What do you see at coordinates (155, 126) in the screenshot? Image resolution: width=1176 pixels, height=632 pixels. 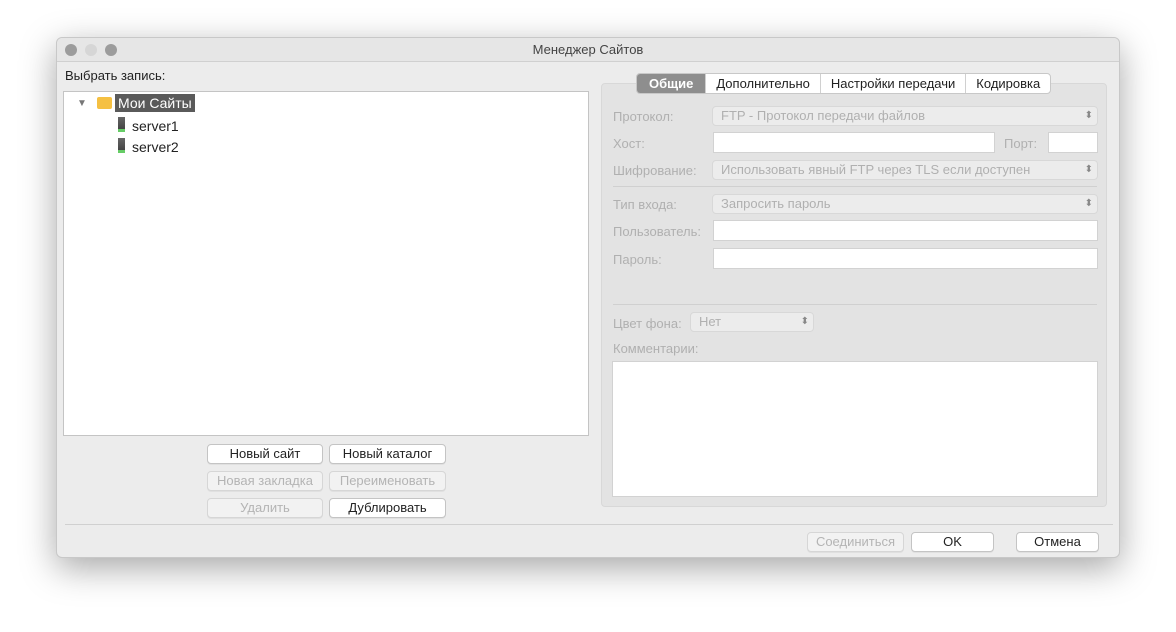 I see `tree-item-server: server1` at bounding box center [155, 126].